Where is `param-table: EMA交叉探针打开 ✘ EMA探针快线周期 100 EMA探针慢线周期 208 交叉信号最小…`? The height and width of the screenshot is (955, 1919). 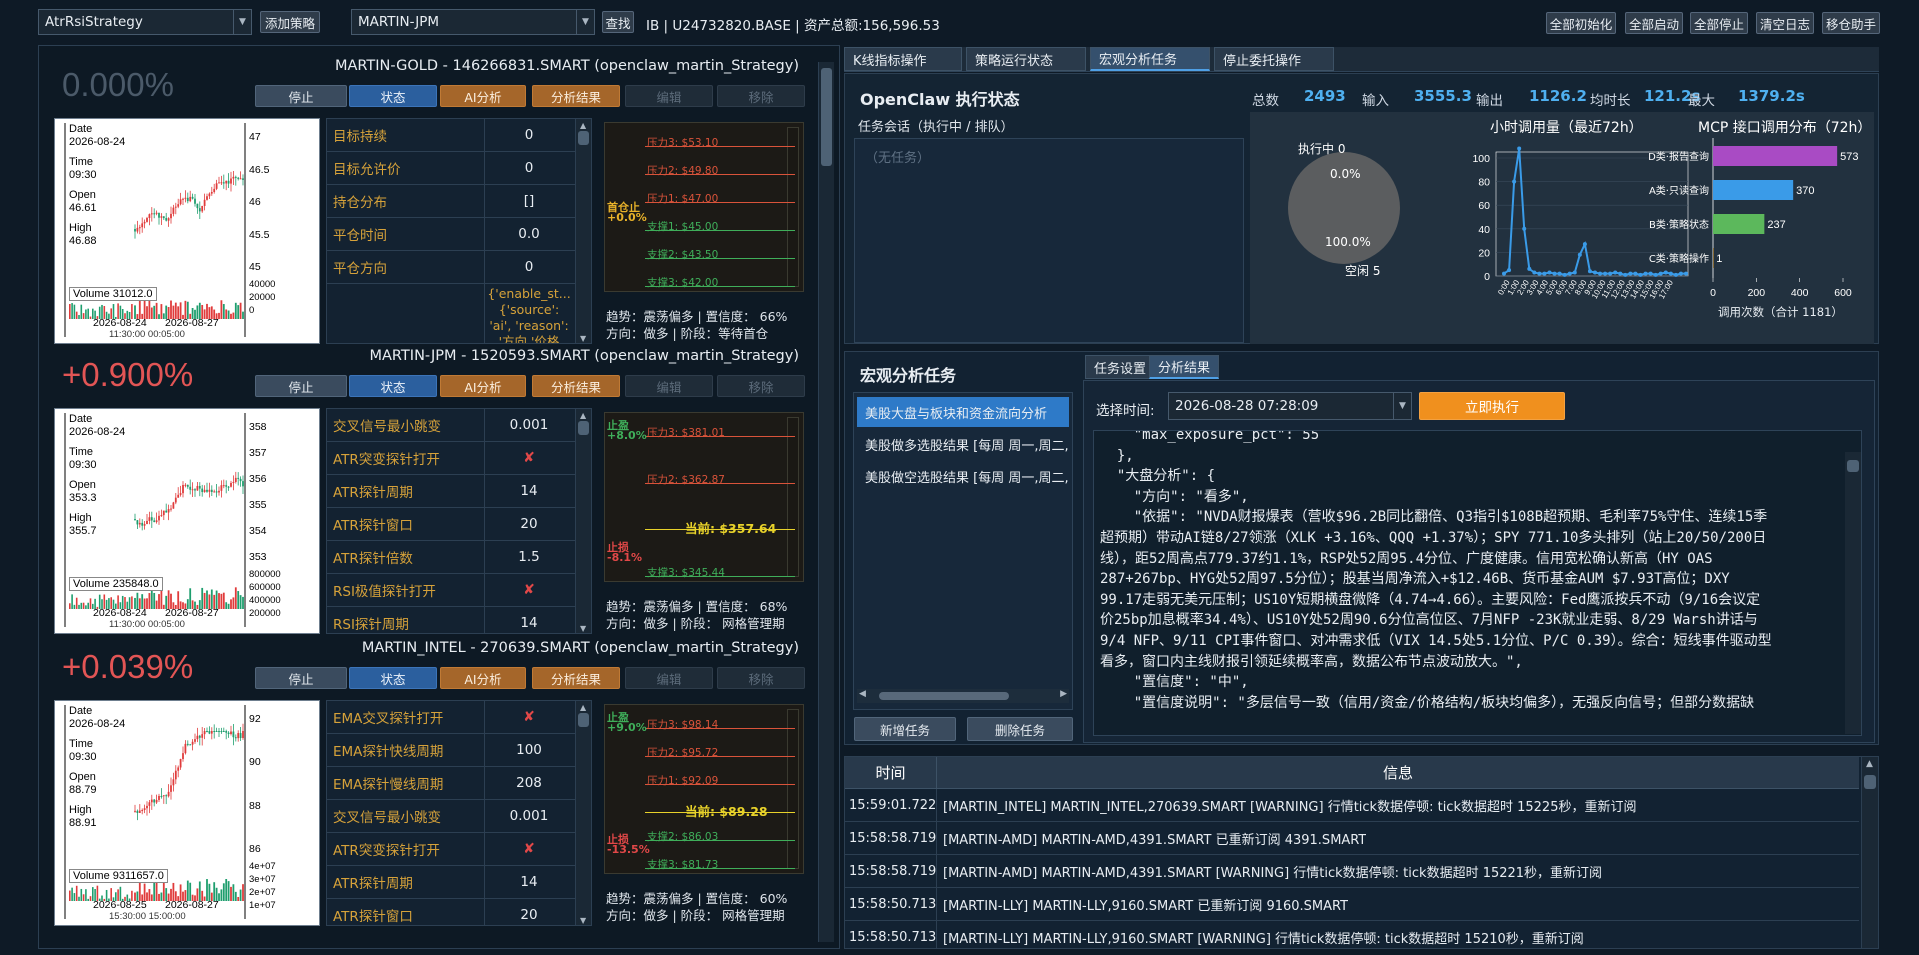 param-table: EMA交叉探针打开 ✘ EMA探针快线周期 100 EMA探针慢线周期 208 交叉信号最小… is located at coordinates (459, 813).